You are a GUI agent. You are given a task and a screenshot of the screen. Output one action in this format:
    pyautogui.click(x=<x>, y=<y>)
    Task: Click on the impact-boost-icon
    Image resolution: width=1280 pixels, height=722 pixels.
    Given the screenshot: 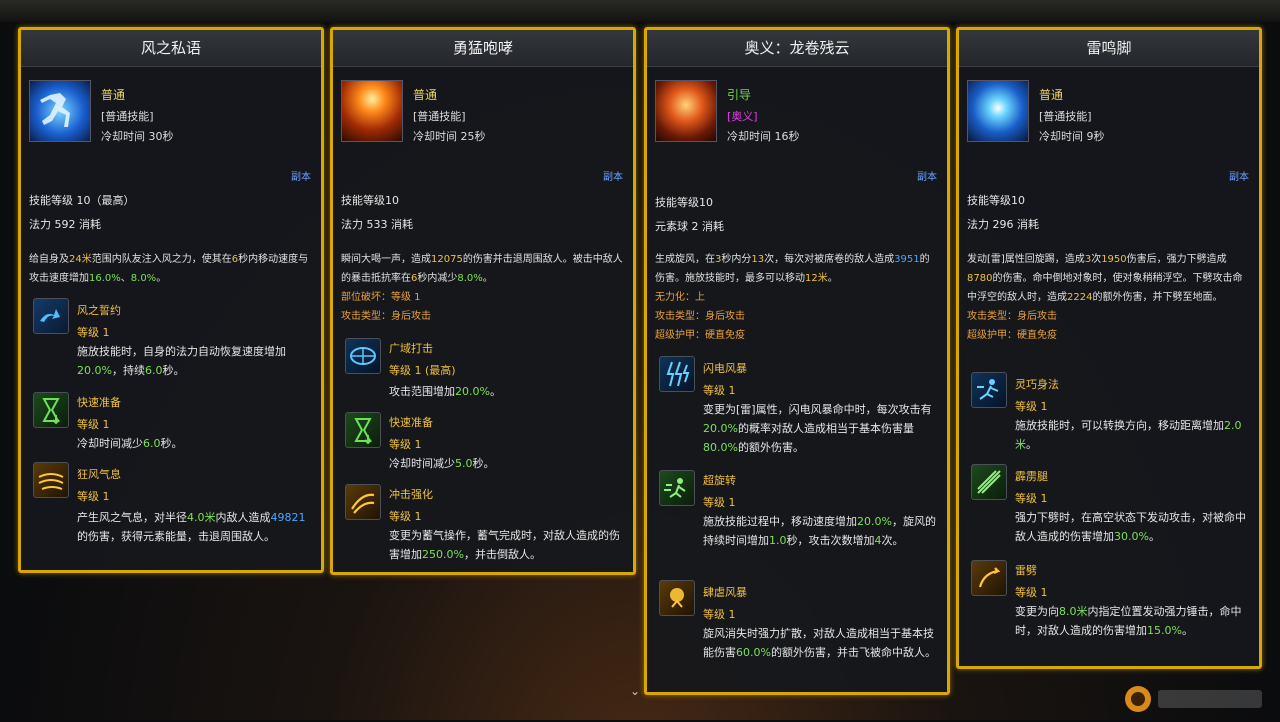 What is the action you would take?
    pyautogui.click(x=363, y=502)
    